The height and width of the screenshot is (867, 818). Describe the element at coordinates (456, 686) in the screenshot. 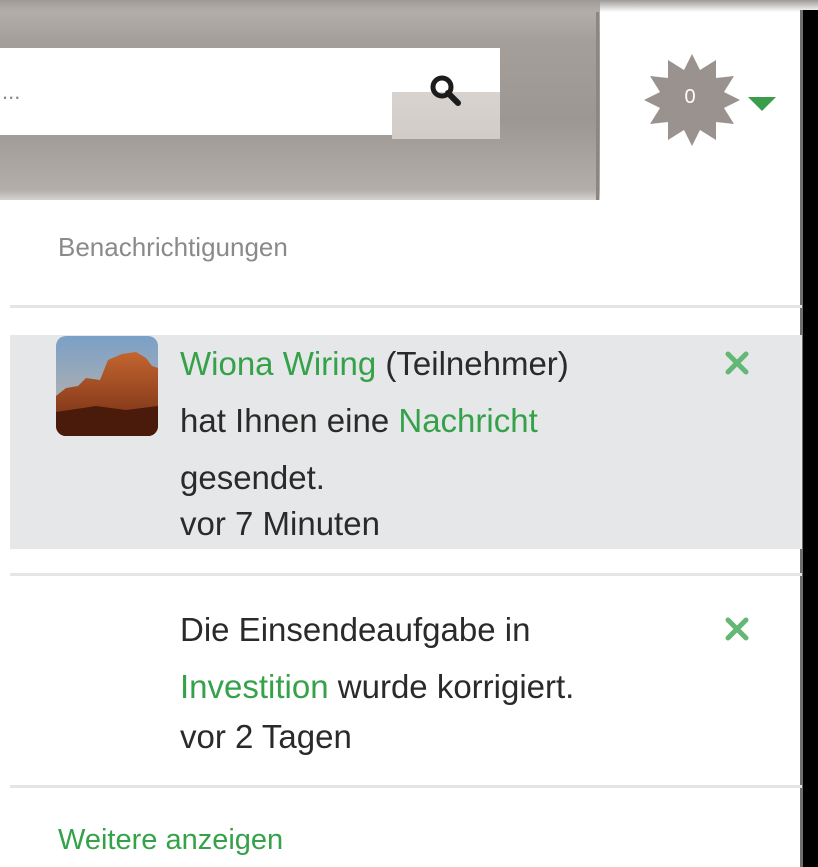

I see `message-text-b: wurde korrigiert.` at that location.